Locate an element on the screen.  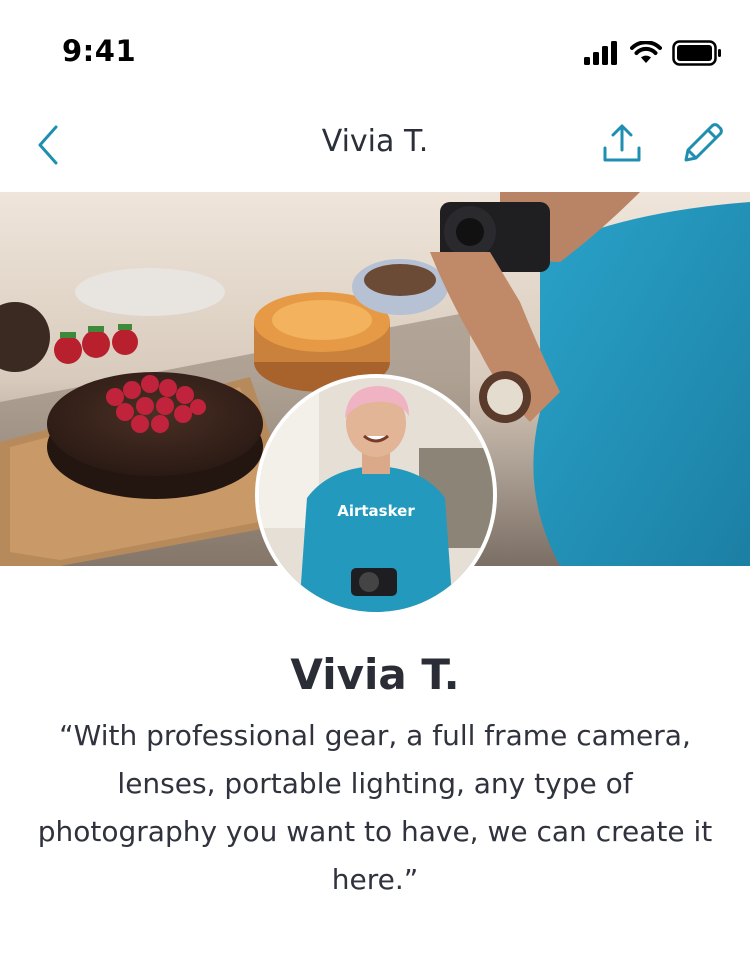
avatar: Airtasker is located at coordinates (376, 495).